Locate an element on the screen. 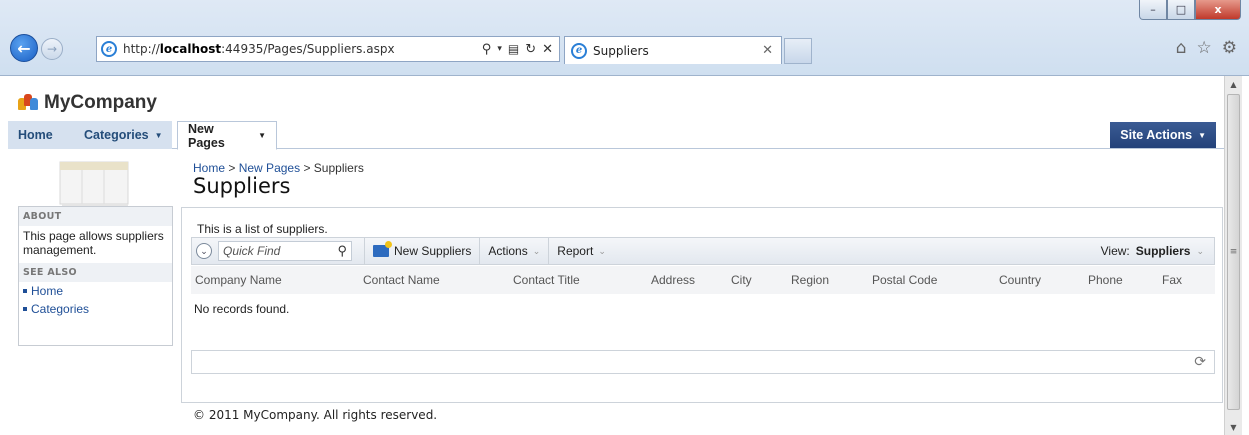  about-text: This page allows suppliers management. is located at coordinates (93, 243).